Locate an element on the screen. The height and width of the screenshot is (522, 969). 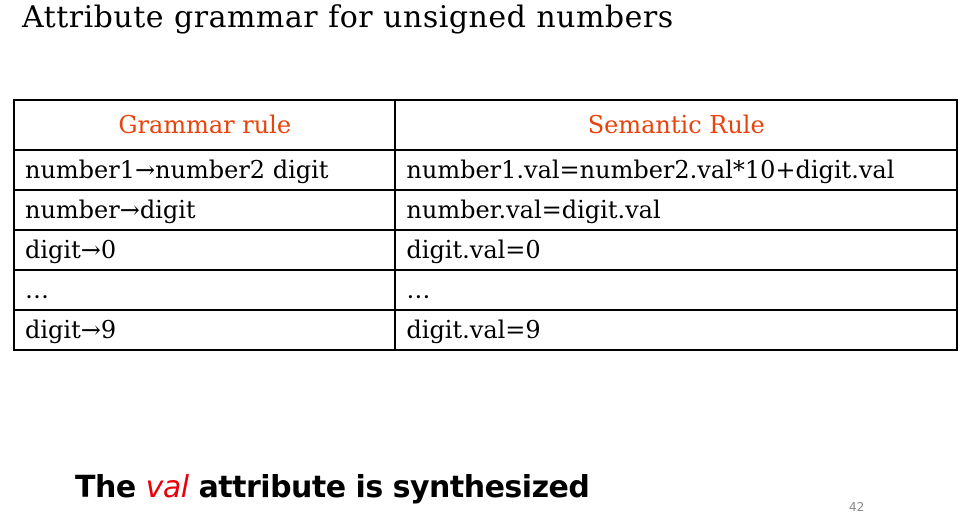
slide-title: Attribute grammar for unsigned numbers is located at coordinates (348, 17).